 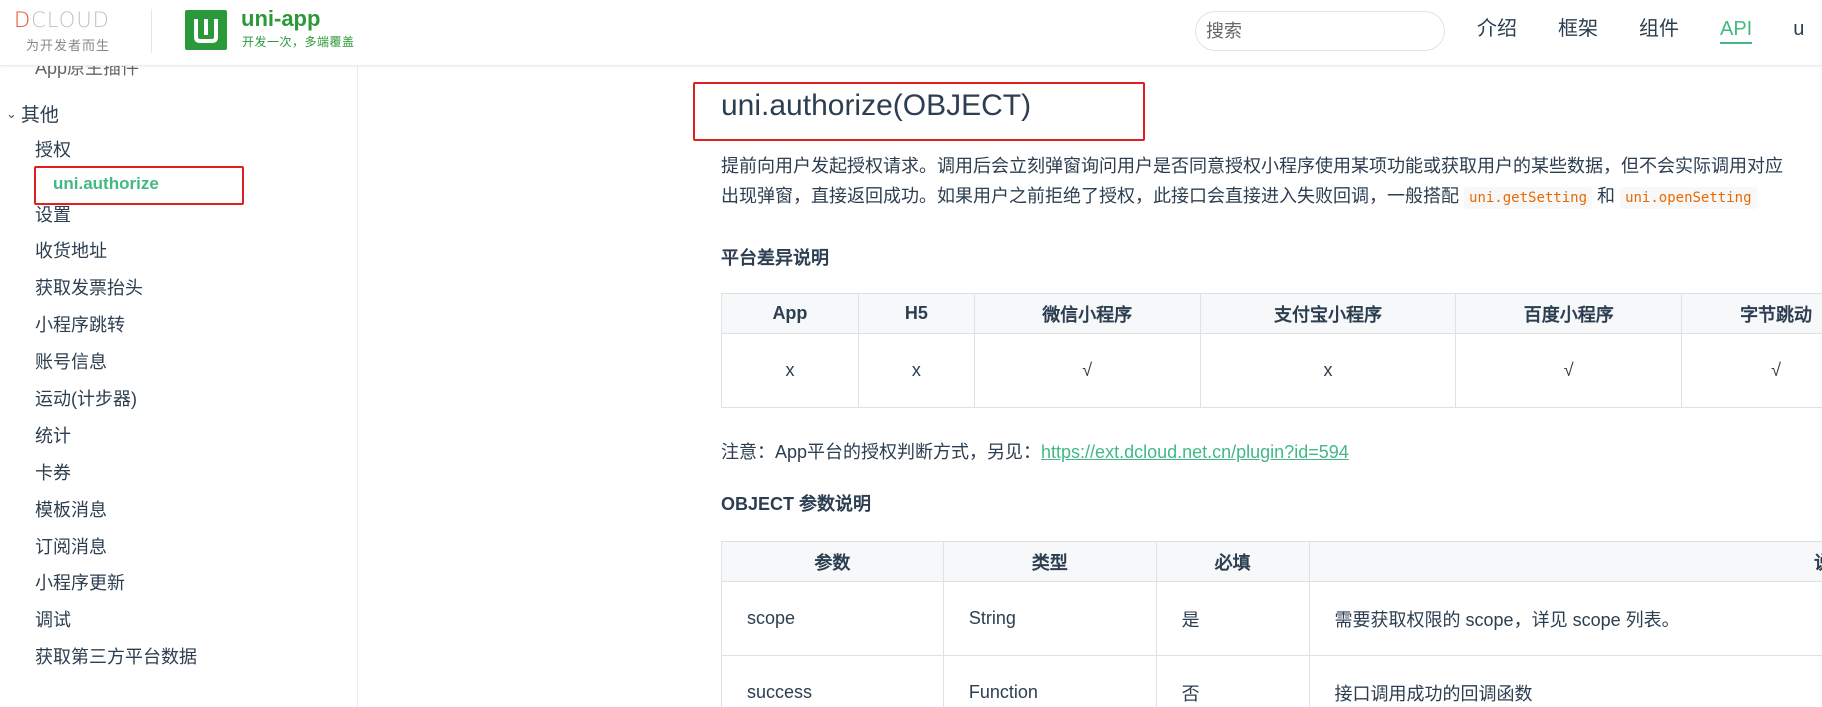 What do you see at coordinates (1578, 30) in the screenshot?
I see `nav-framework: 框架` at bounding box center [1578, 30].